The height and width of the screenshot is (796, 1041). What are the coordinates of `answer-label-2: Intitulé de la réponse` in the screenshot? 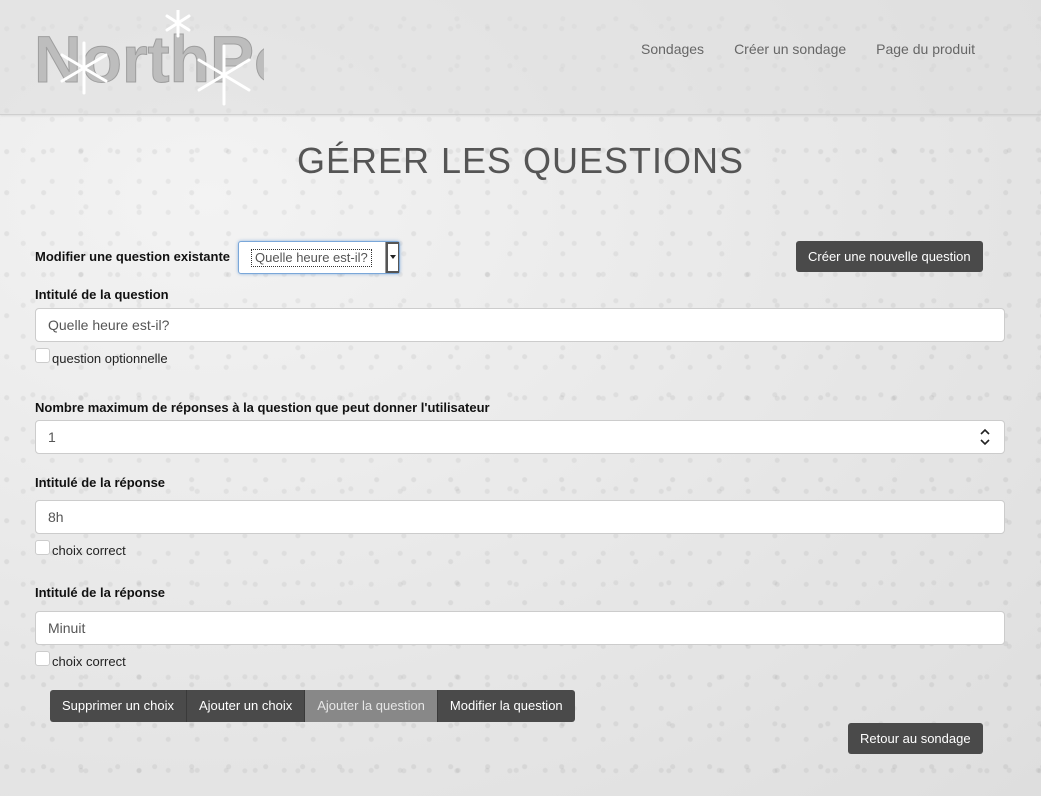 It's located at (100, 592).